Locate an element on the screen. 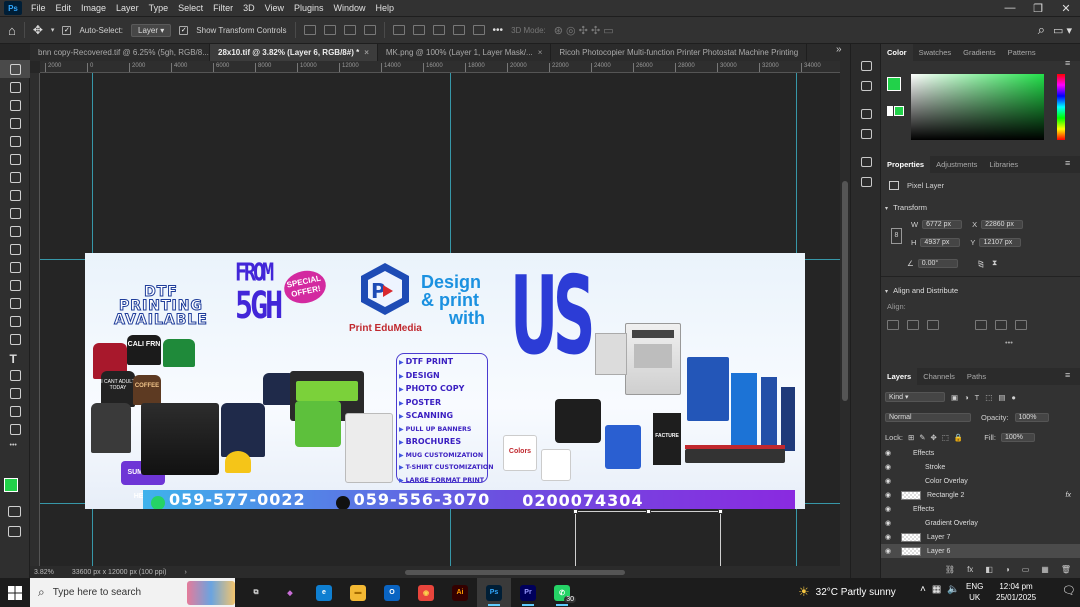 The height and width of the screenshot is (607, 1080). taskbar-illustrator-icon: Ai is located at coordinates (460, 592).